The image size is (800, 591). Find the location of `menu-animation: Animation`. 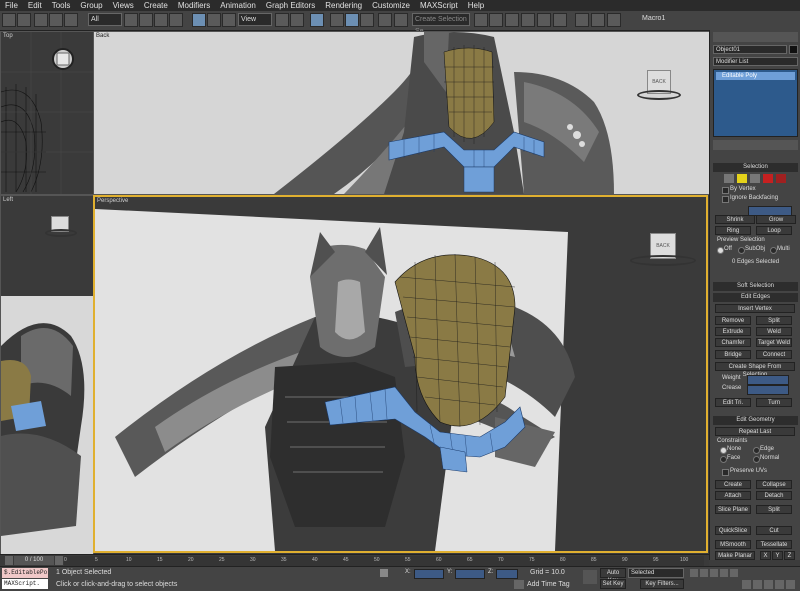

menu-animation: Animation is located at coordinates (238, 5).